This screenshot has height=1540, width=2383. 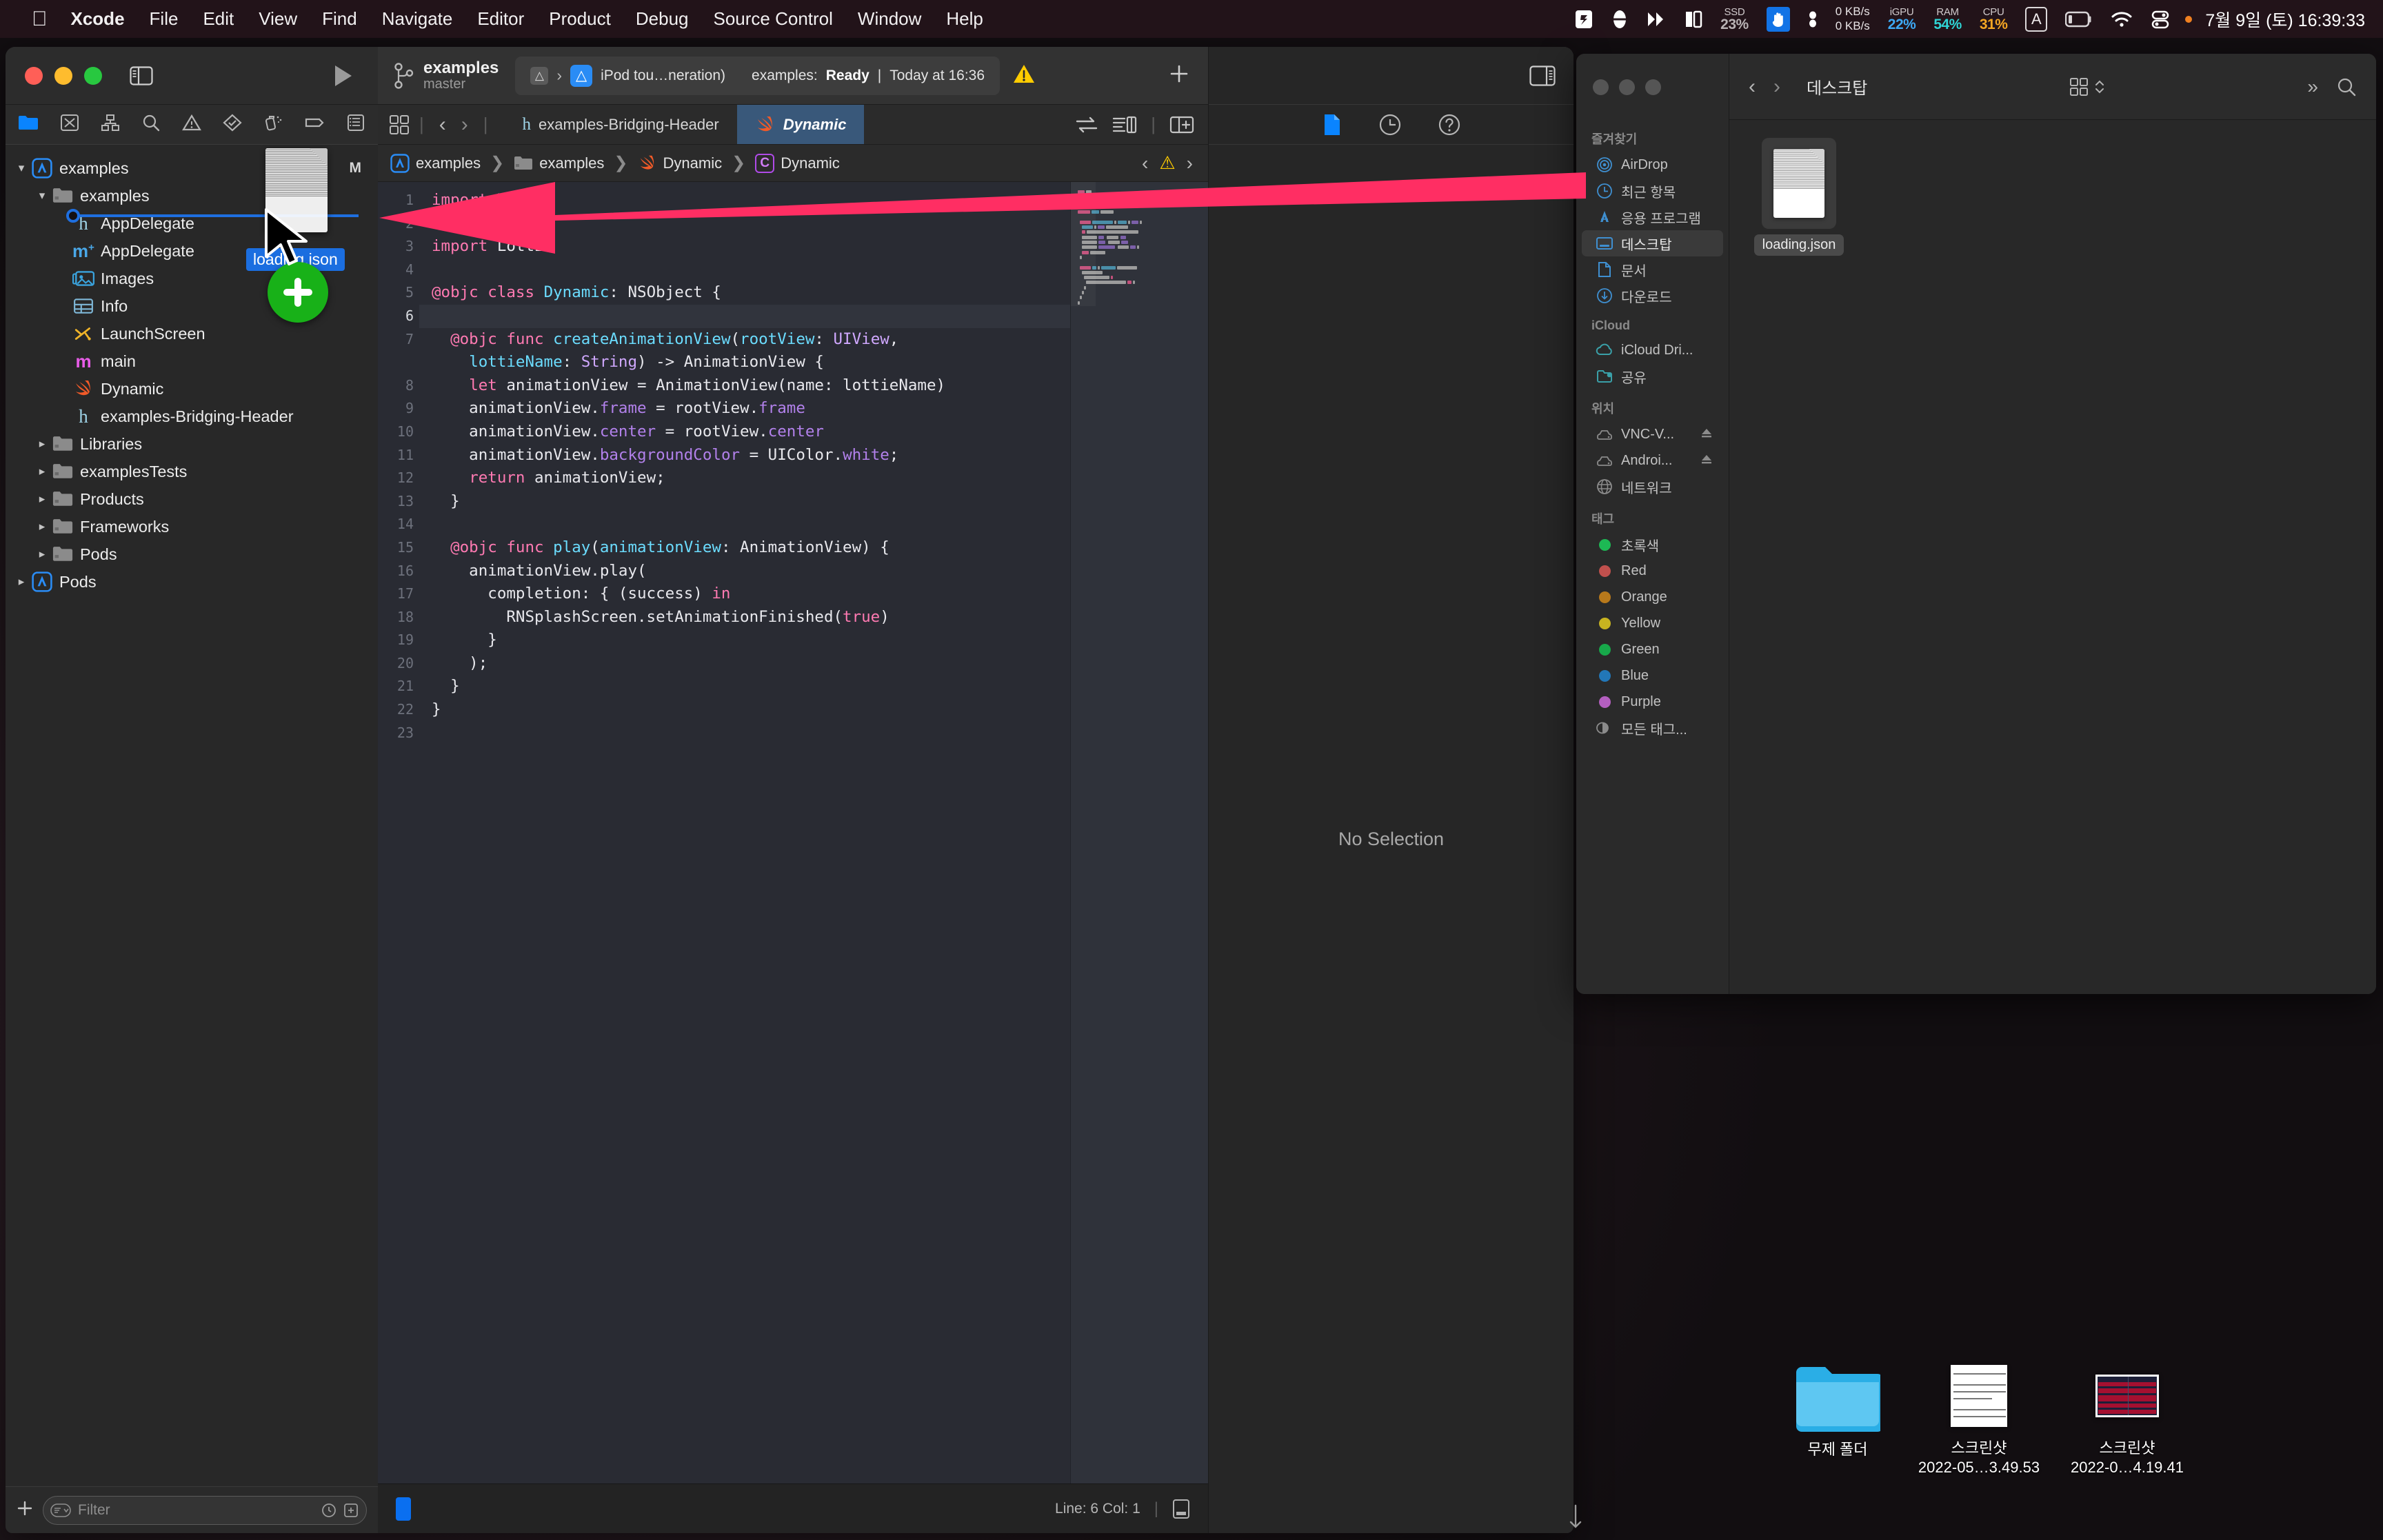 What do you see at coordinates (98, 19) in the screenshot?
I see `menu-item-xcode: Xcode` at bounding box center [98, 19].